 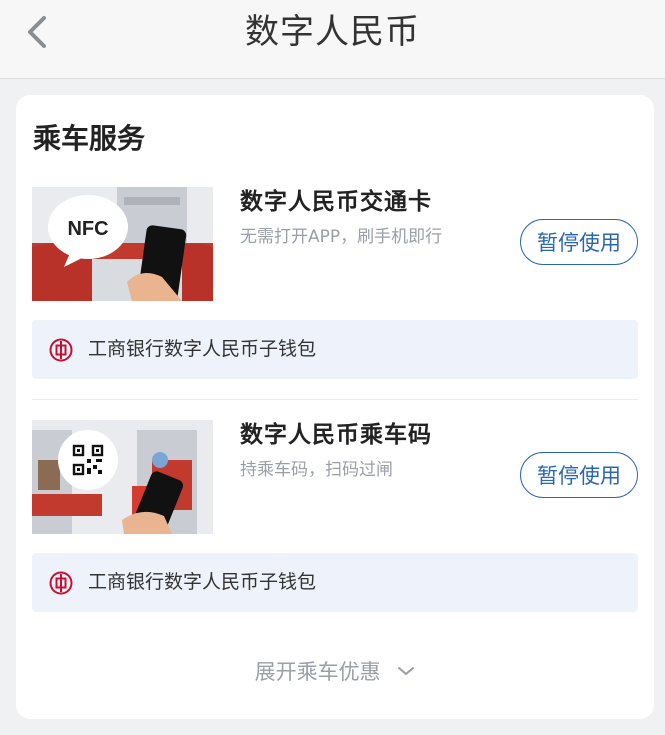 What do you see at coordinates (122, 244) in the screenshot?
I see `nfc-illustration: NFC` at bounding box center [122, 244].